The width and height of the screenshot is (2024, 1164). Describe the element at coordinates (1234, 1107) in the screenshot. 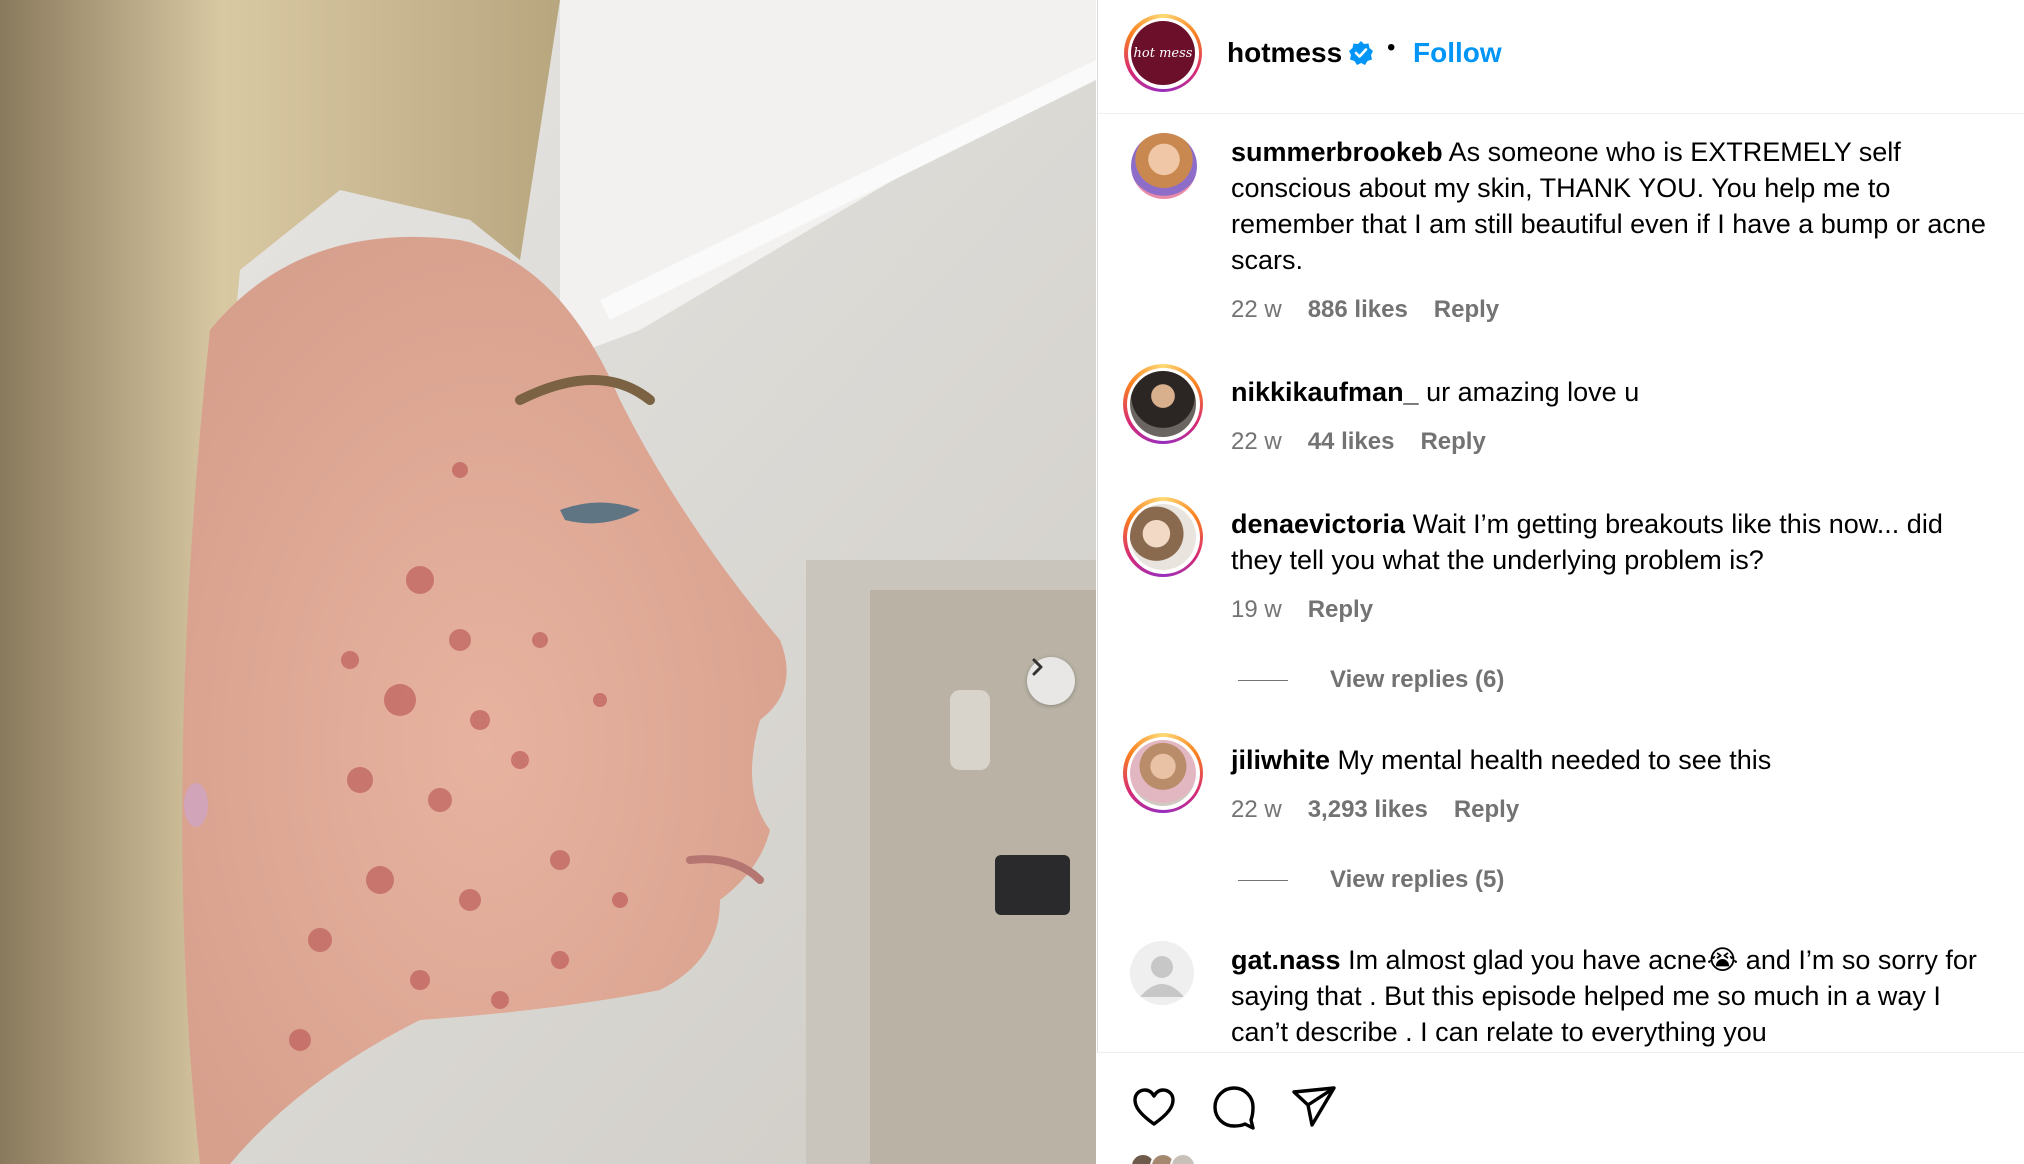

I see `comment-icon` at that location.